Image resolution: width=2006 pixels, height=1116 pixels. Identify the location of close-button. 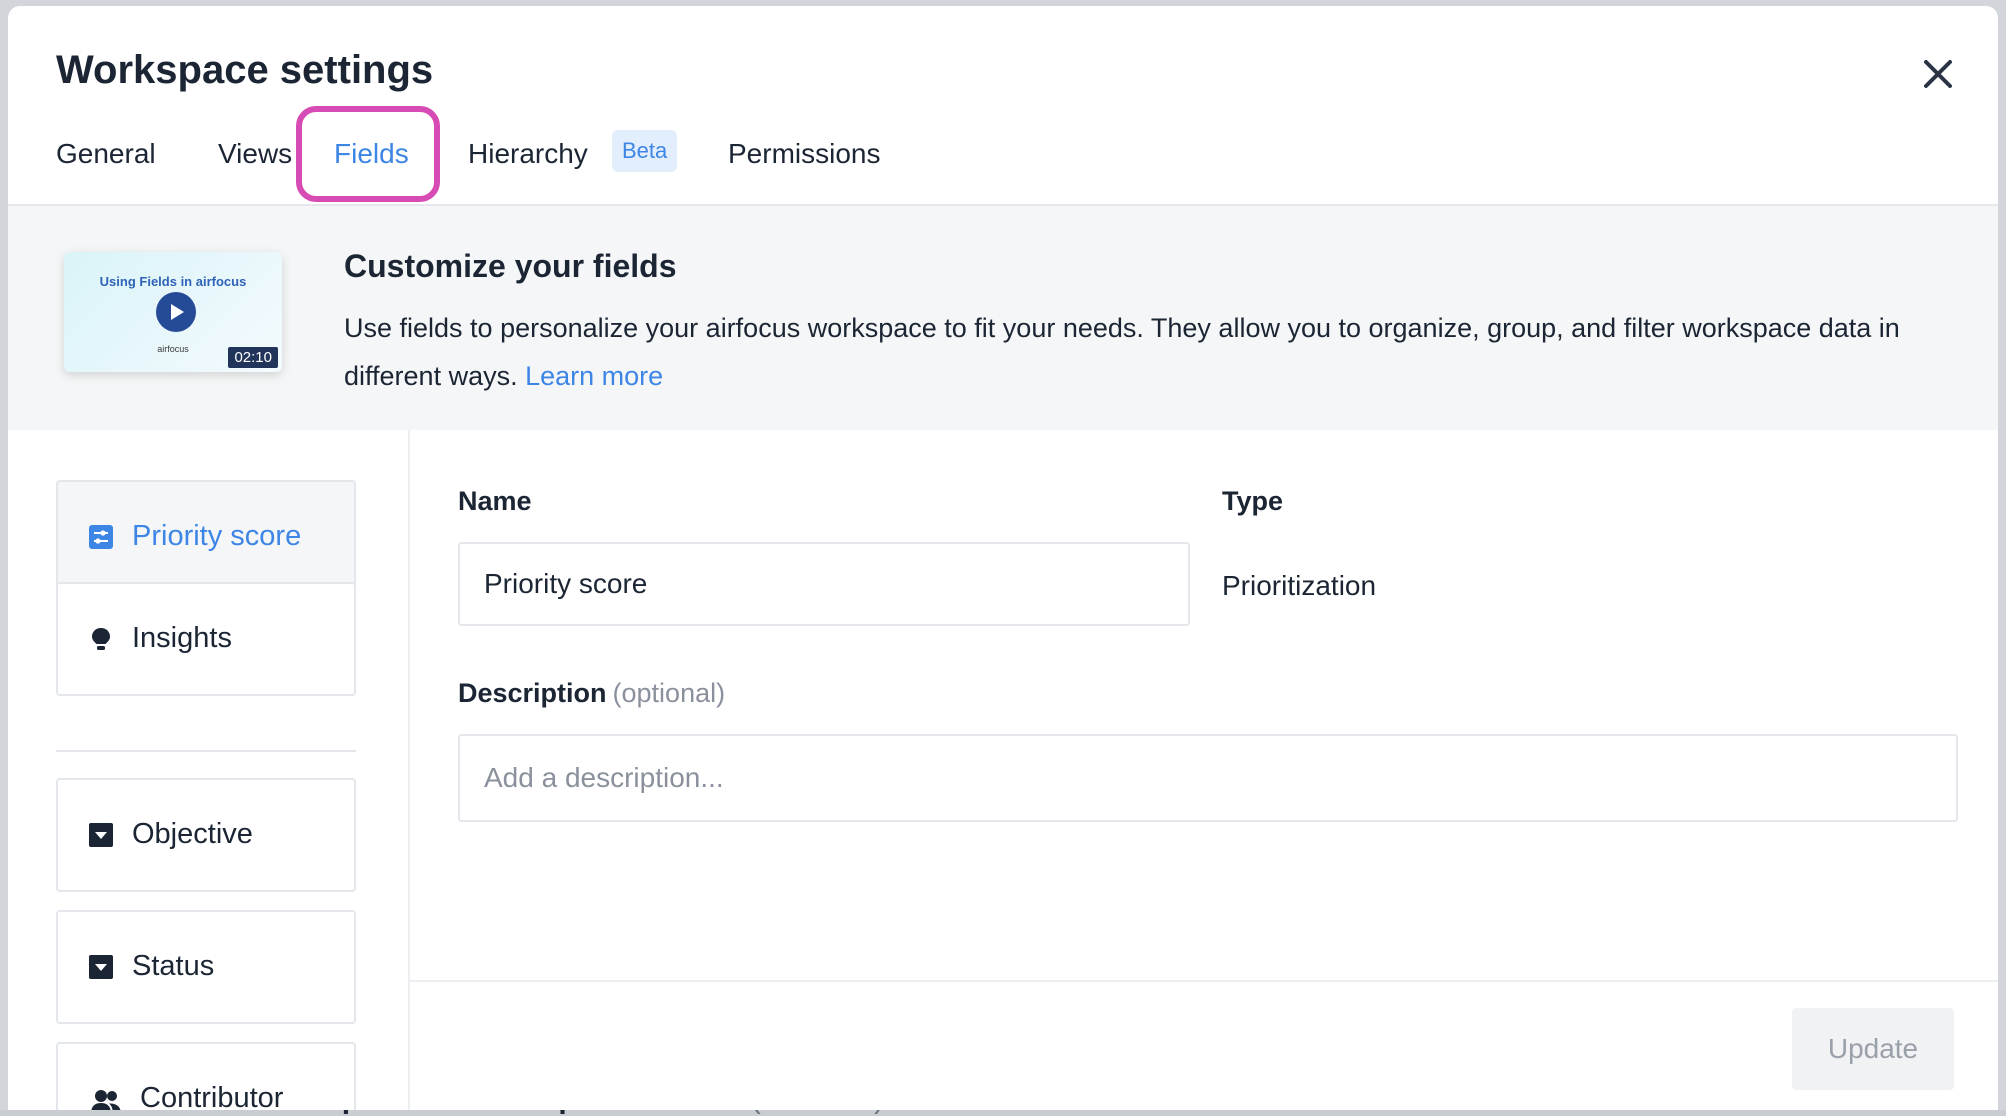
(1938, 74).